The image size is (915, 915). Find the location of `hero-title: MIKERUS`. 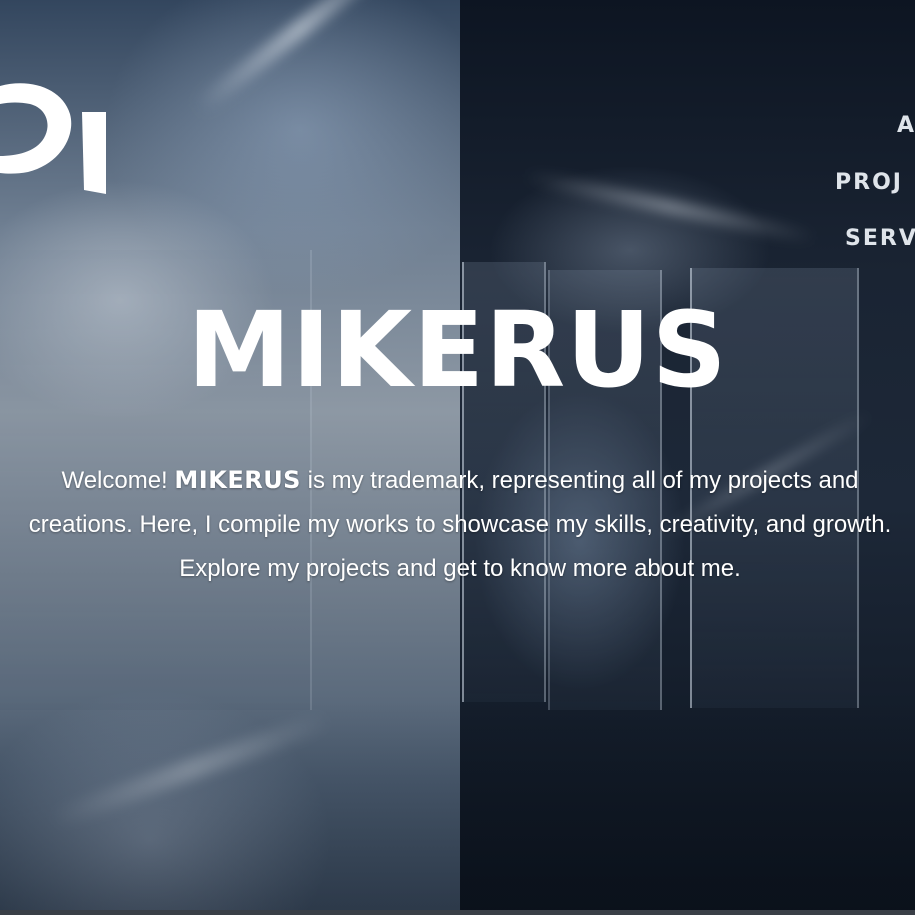

hero-title: MIKERUS is located at coordinates (457, 350).